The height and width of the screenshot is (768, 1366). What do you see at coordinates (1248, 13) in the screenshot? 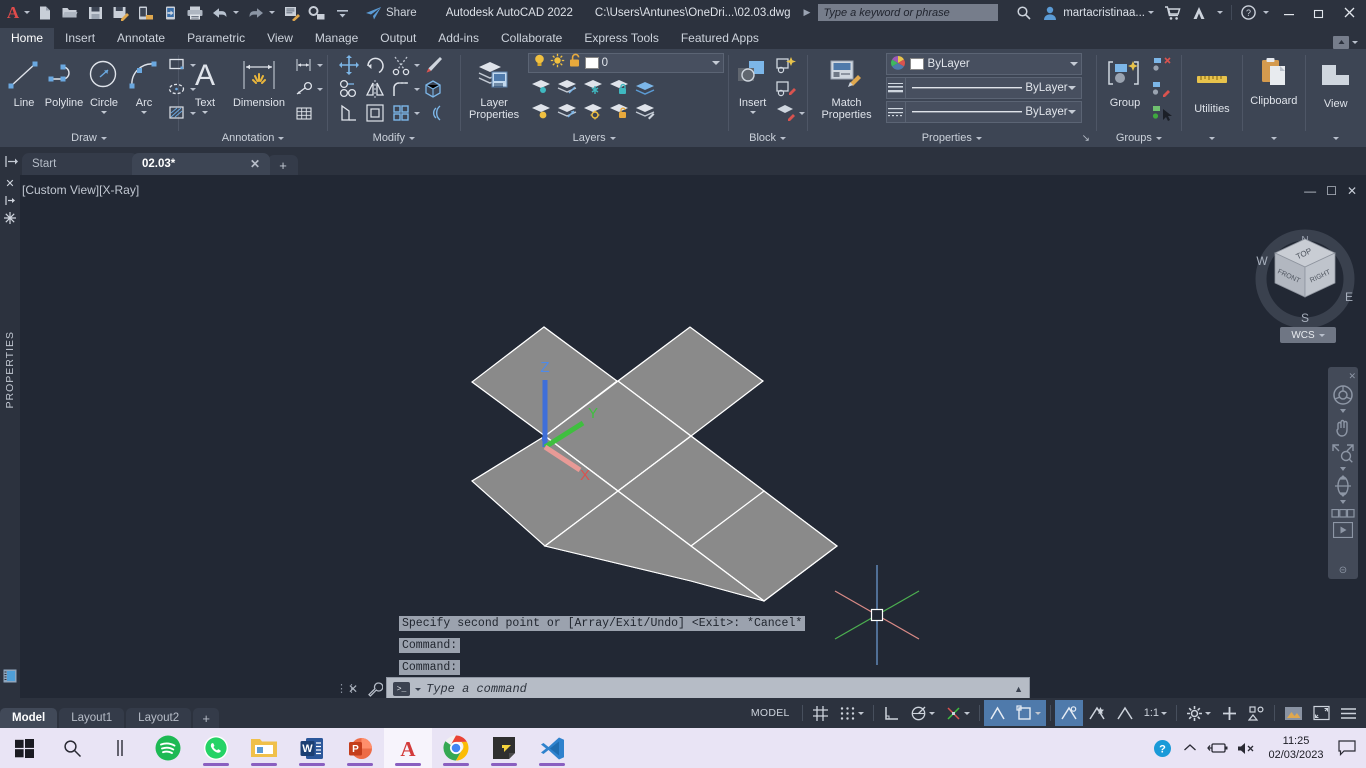
I see `help-icon: ?` at bounding box center [1248, 13].